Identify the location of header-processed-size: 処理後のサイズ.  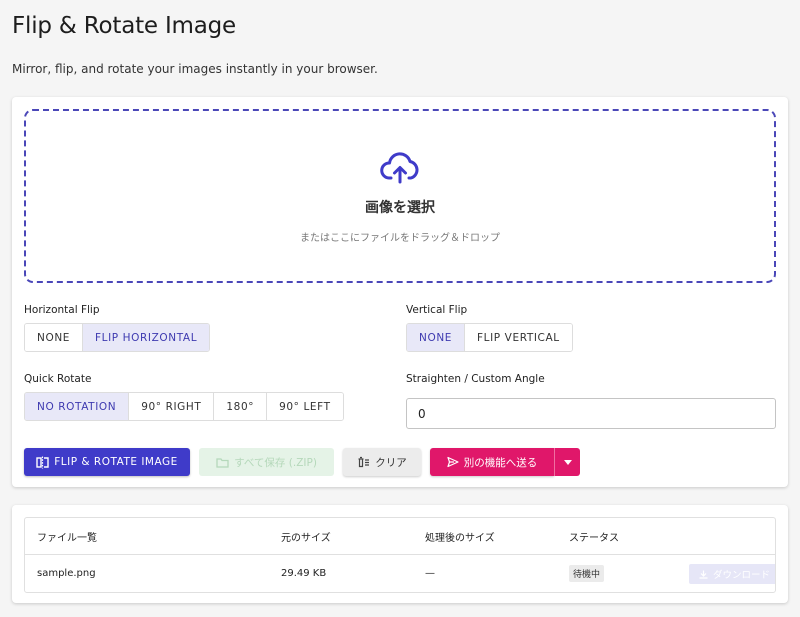
(460, 538).